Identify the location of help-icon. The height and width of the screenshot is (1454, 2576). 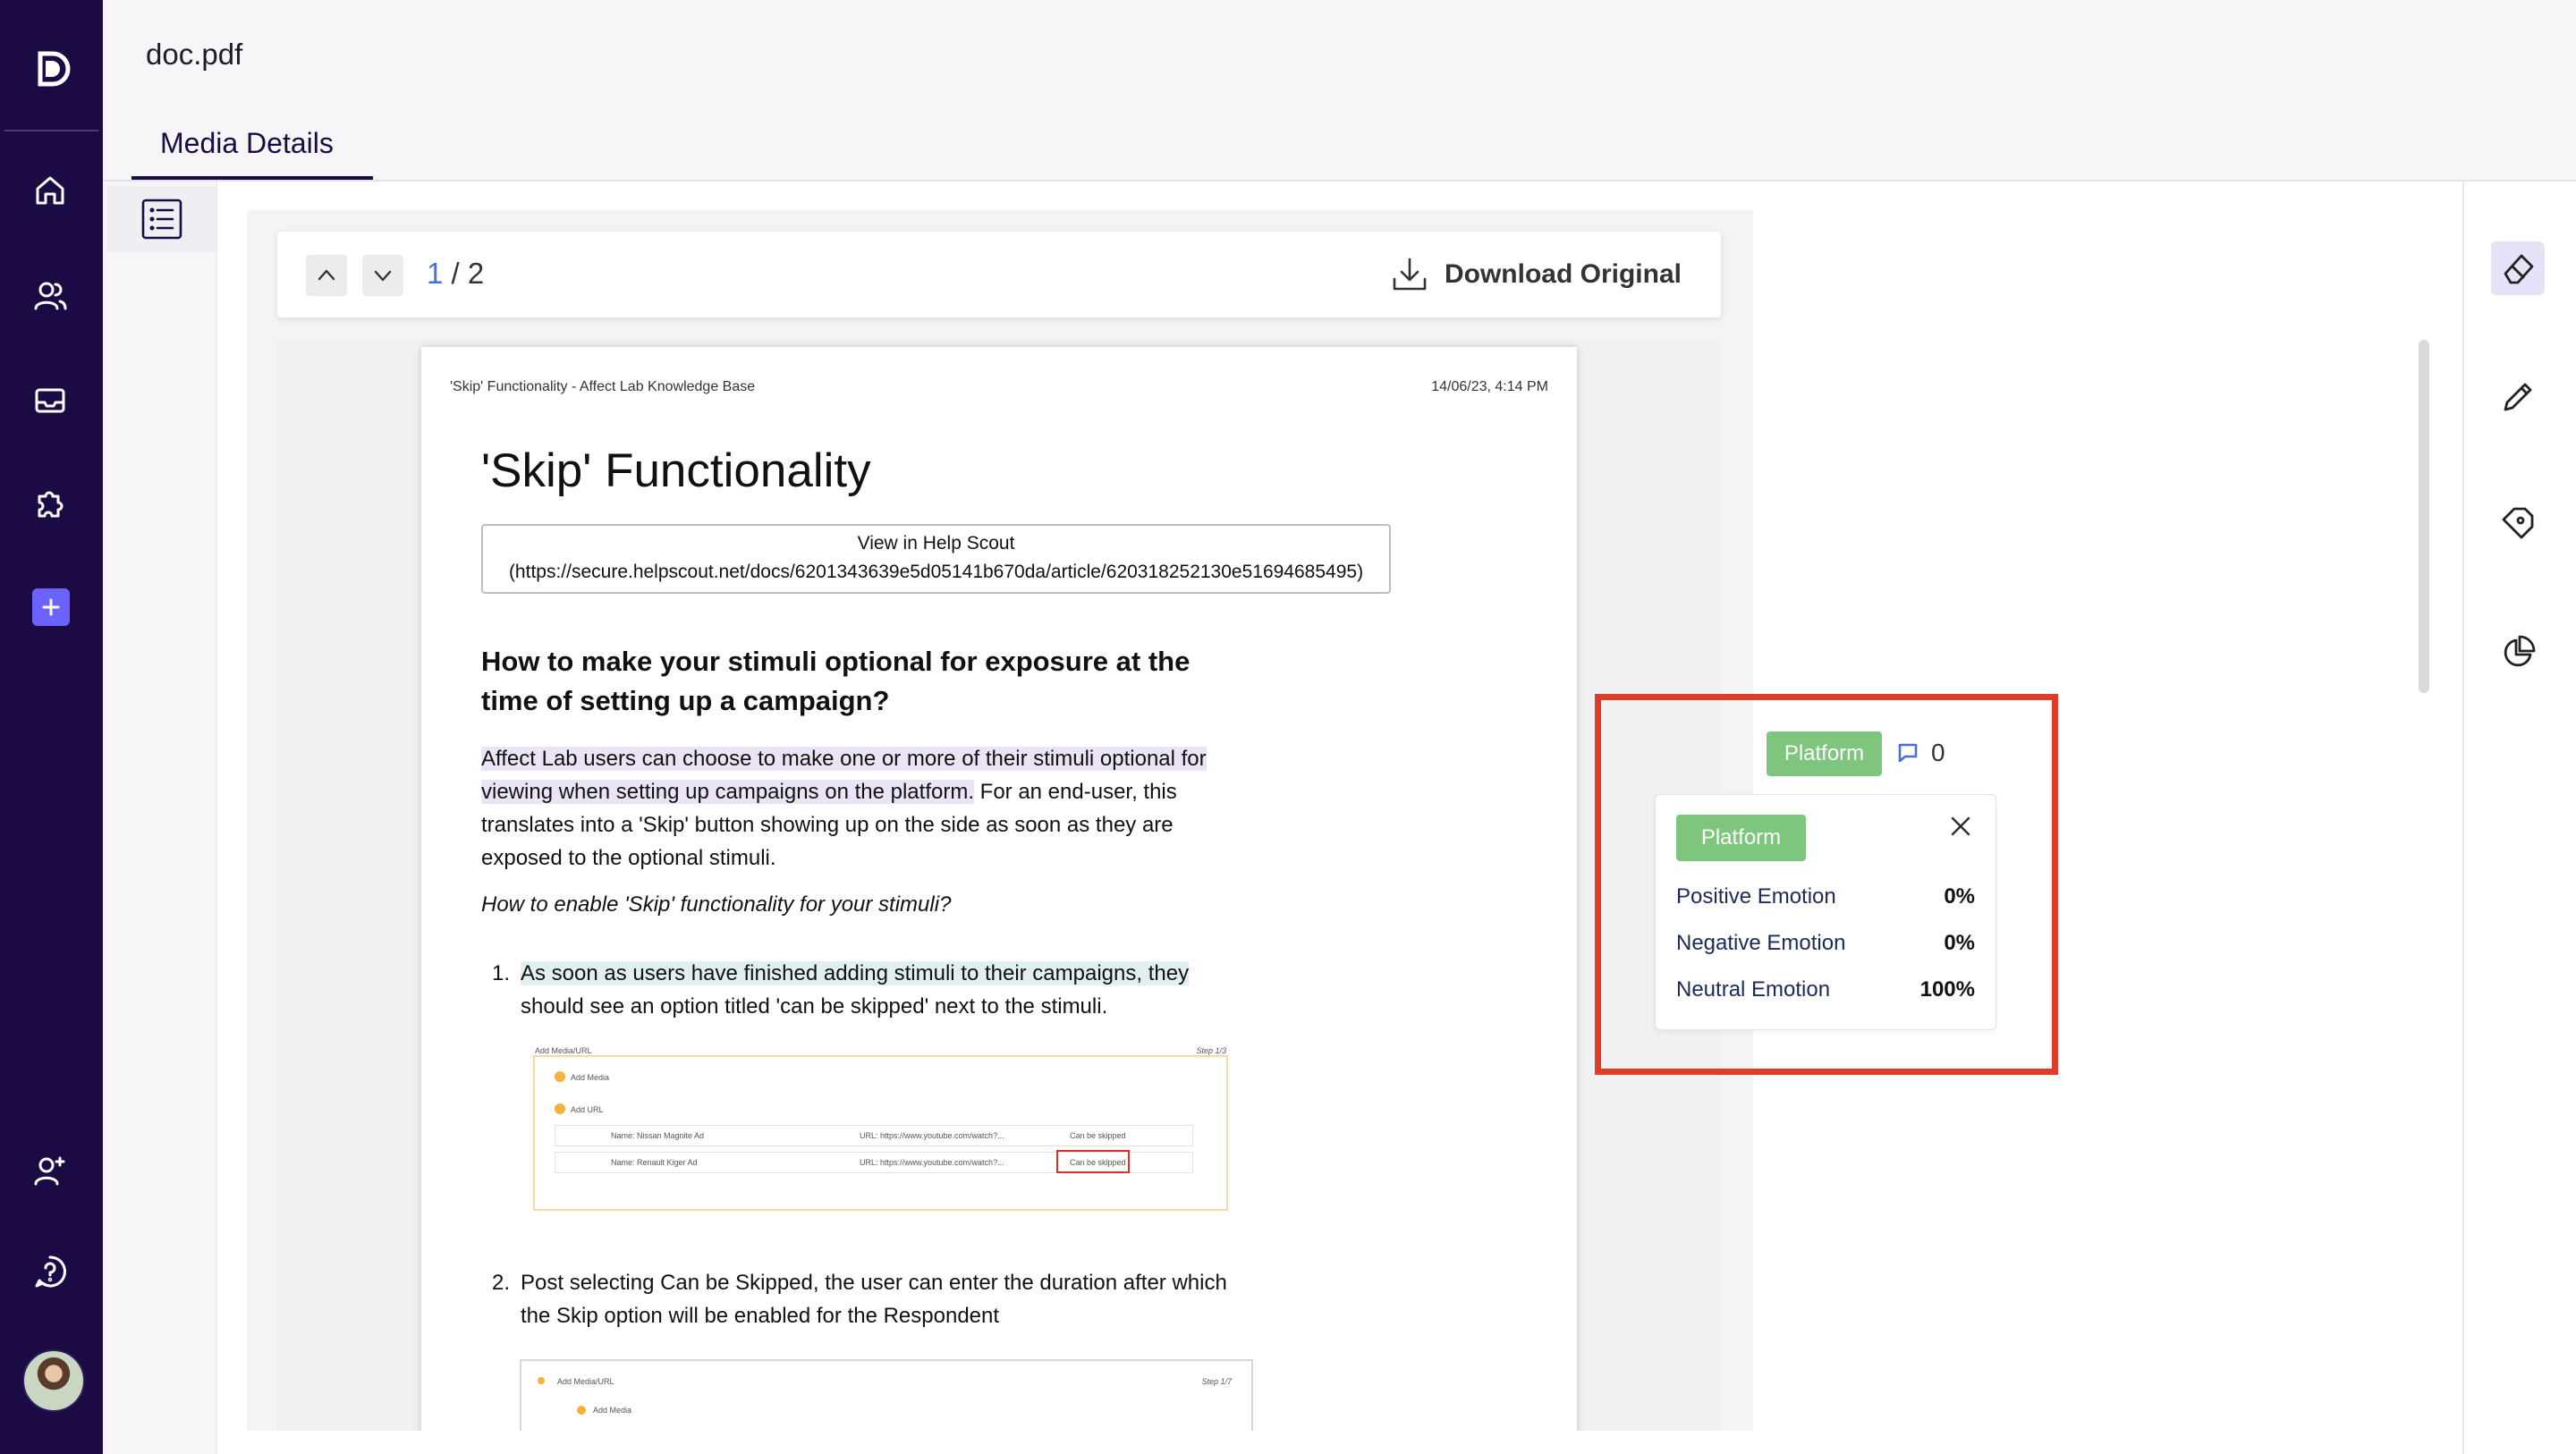
(50, 1271).